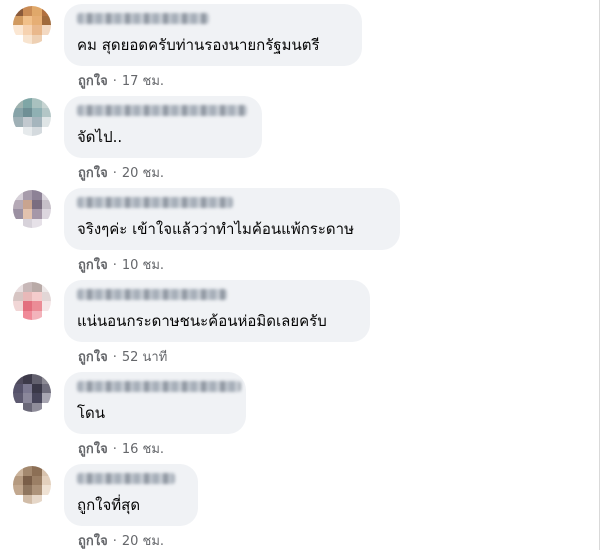  I want to click on comment-text: แน่นอนกระดาษชนะค้อนห่อมิดเลยครับ, so click(202, 321).